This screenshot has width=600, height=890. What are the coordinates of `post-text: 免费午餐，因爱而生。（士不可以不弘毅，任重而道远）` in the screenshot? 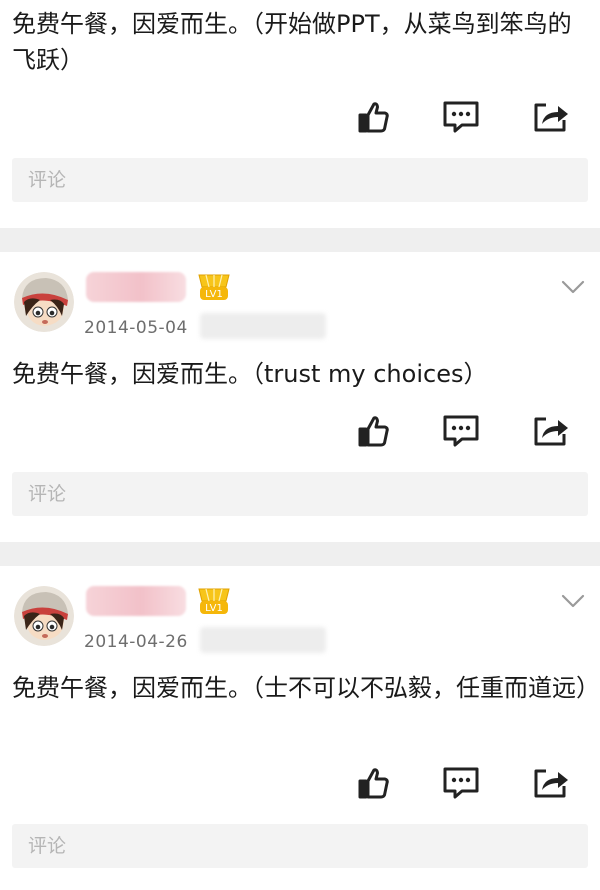 It's located at (306, 688).